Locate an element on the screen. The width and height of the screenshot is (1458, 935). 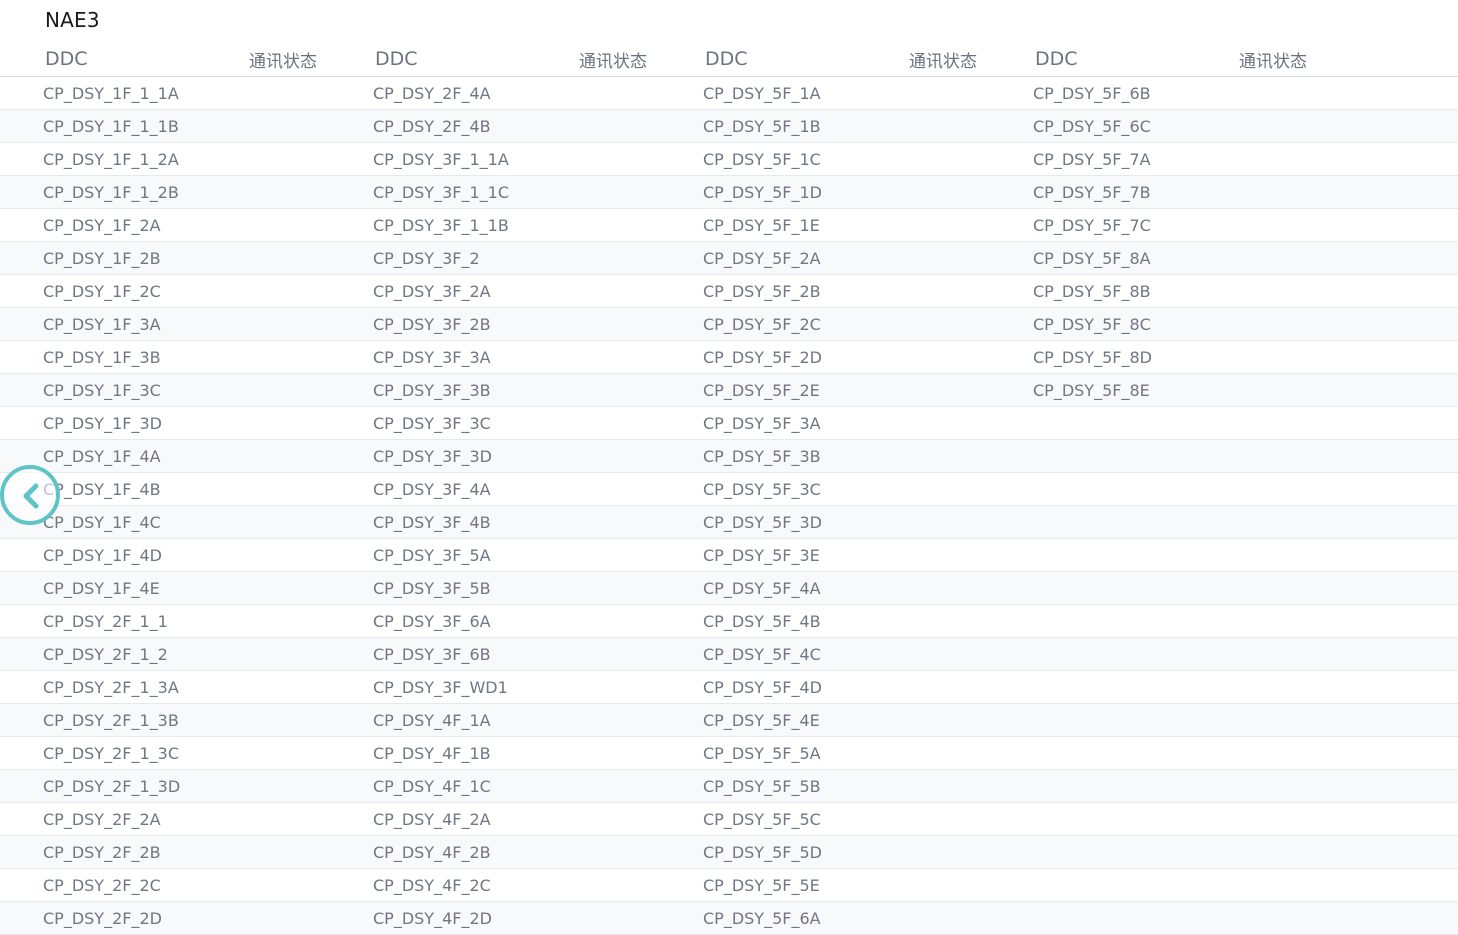
table-row: CP_DSY_1F_4E CP_DSY_3F_5B CP_DSY_5F_4A is located at coordinates (729, 588).